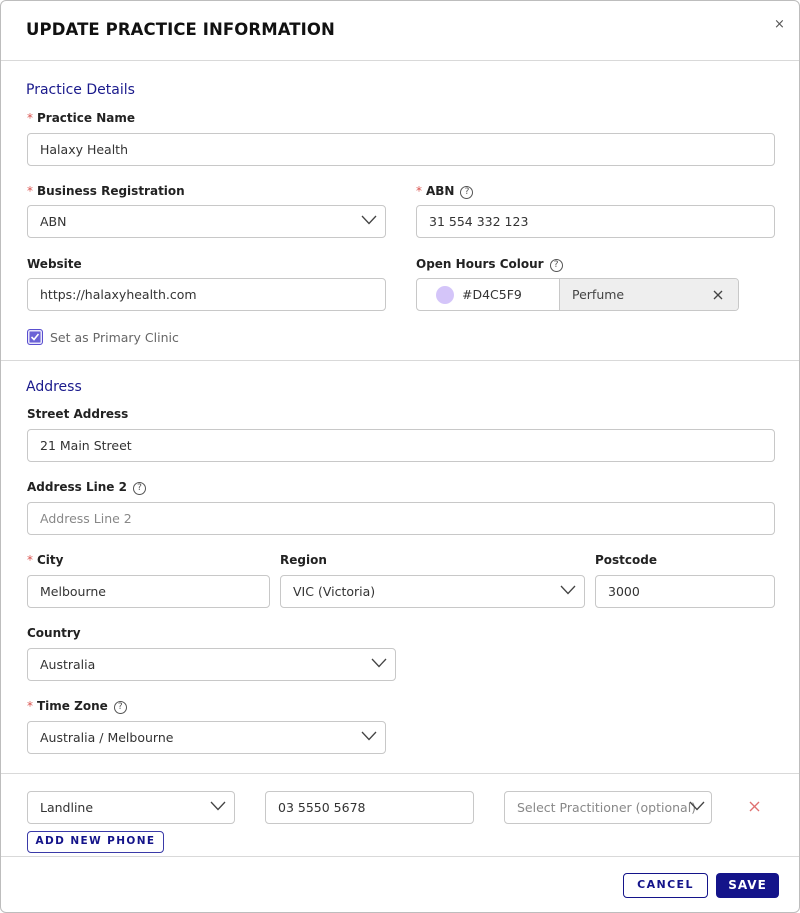  What do you see at coordinates (445, 295) in the screenshot?
I see `colour-swatch` at bounding box center [445, 295].